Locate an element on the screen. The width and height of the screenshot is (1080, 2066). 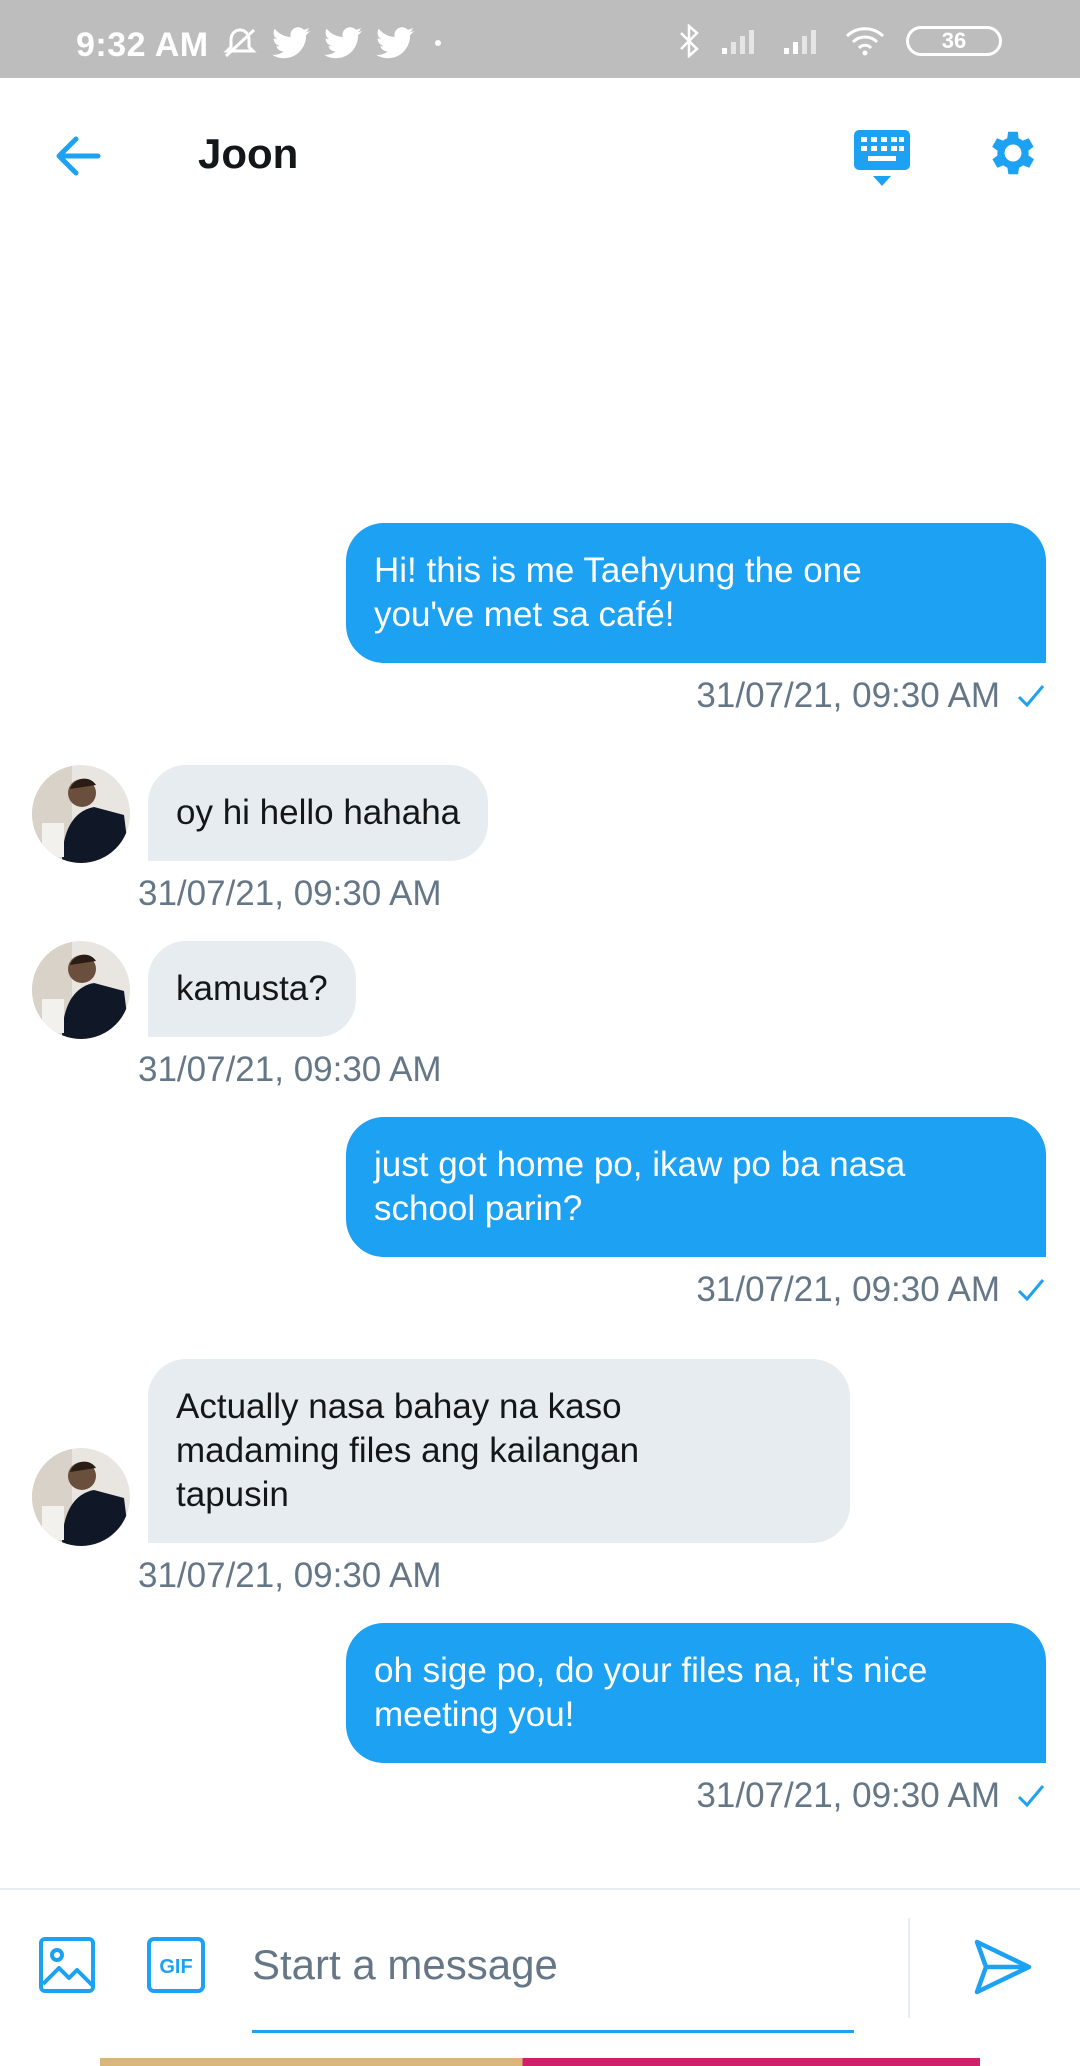
status-bar: 9:32 AM 36 is located at coordinates (540, 39).